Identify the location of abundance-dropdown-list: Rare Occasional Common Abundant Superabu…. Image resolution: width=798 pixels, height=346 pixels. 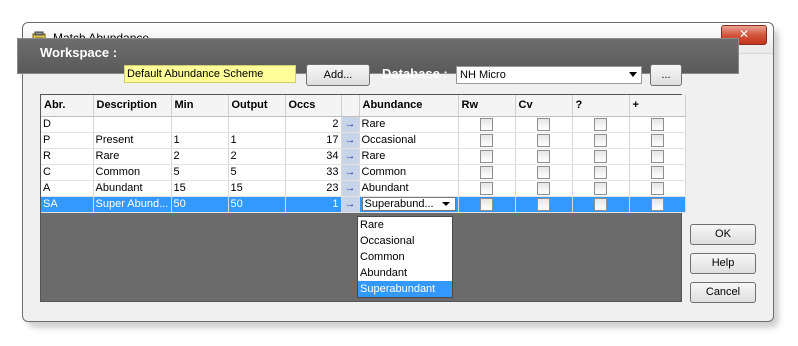
(405, 257).